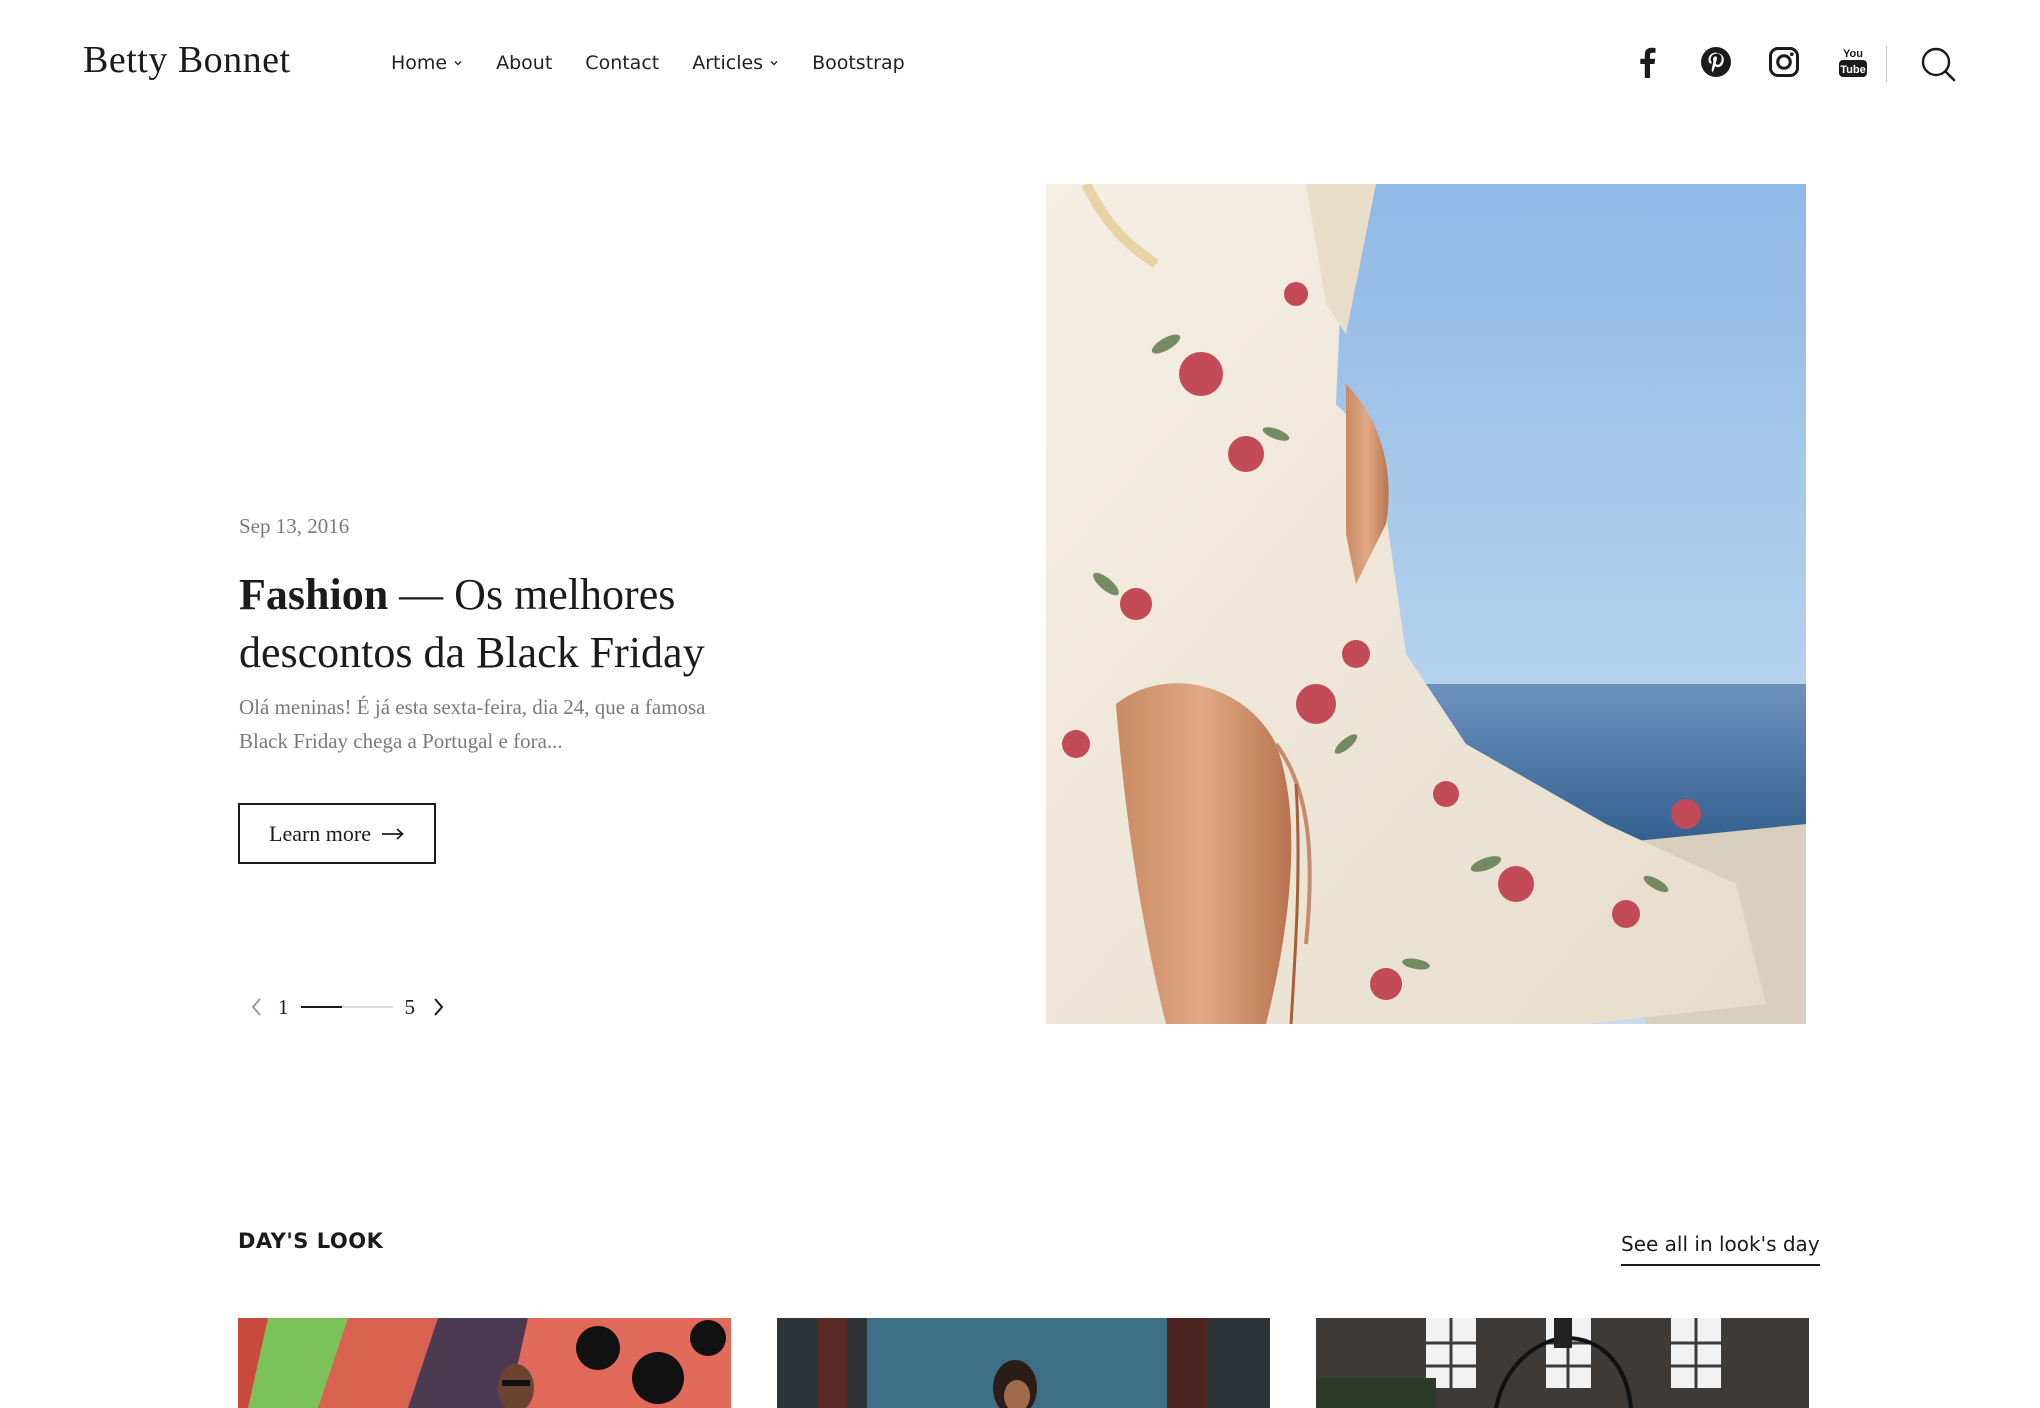 This screenshot has width=2040, height=1408. I want to click on youtube-icon: You Tube, so click(1853, 62).